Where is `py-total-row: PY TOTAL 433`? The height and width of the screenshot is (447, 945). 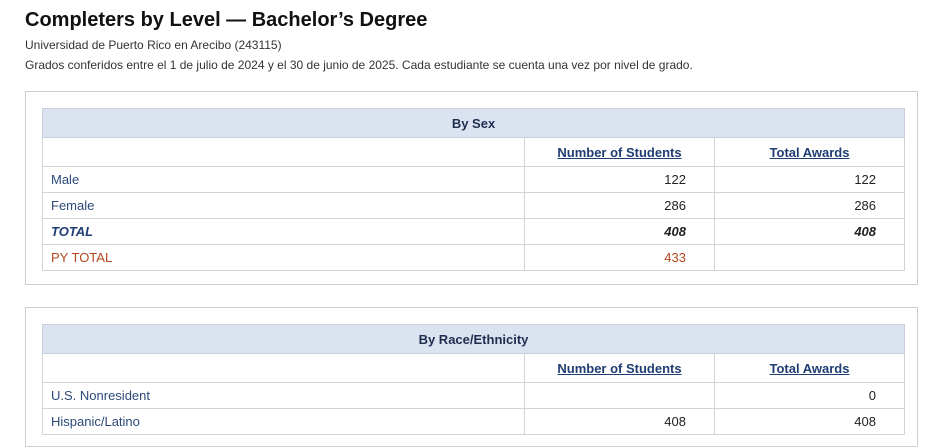
py-total-row: PY TOTAL 433 is located at coordinates (474, 257).